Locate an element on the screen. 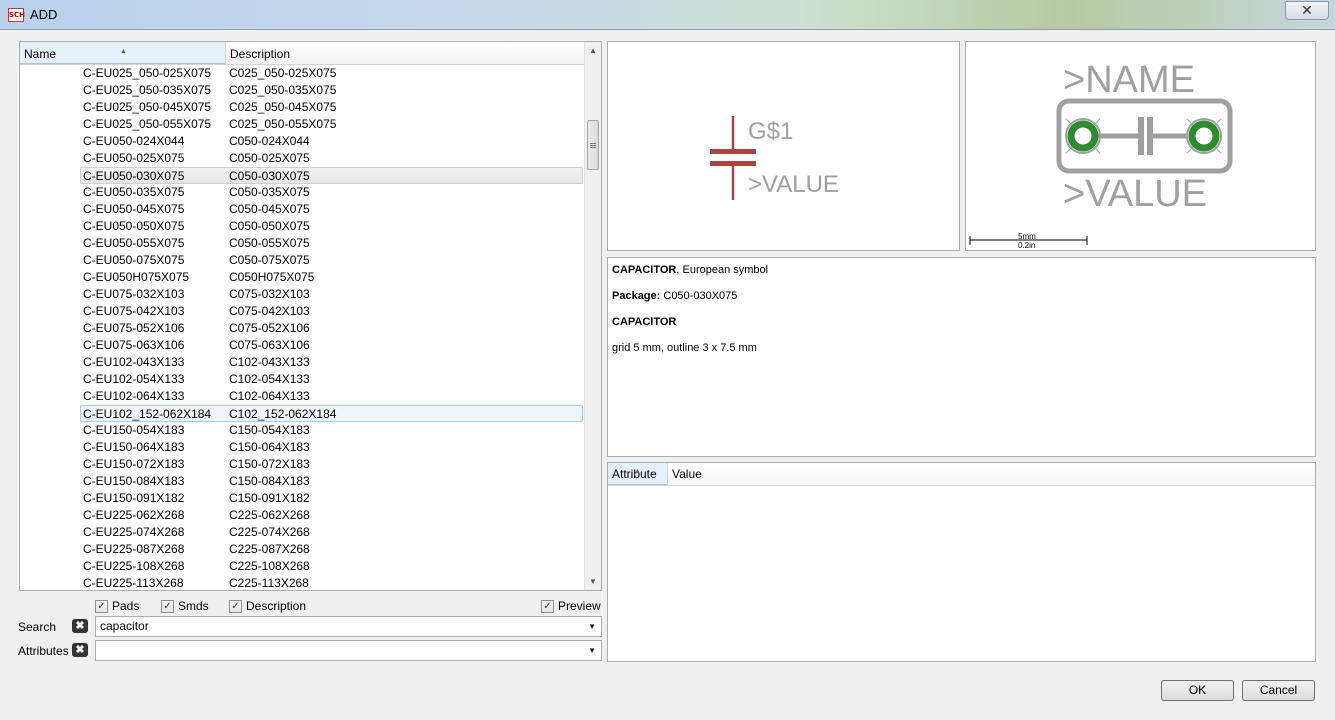  column-header-name: ▲ Name is located at coordinates (123, 53).